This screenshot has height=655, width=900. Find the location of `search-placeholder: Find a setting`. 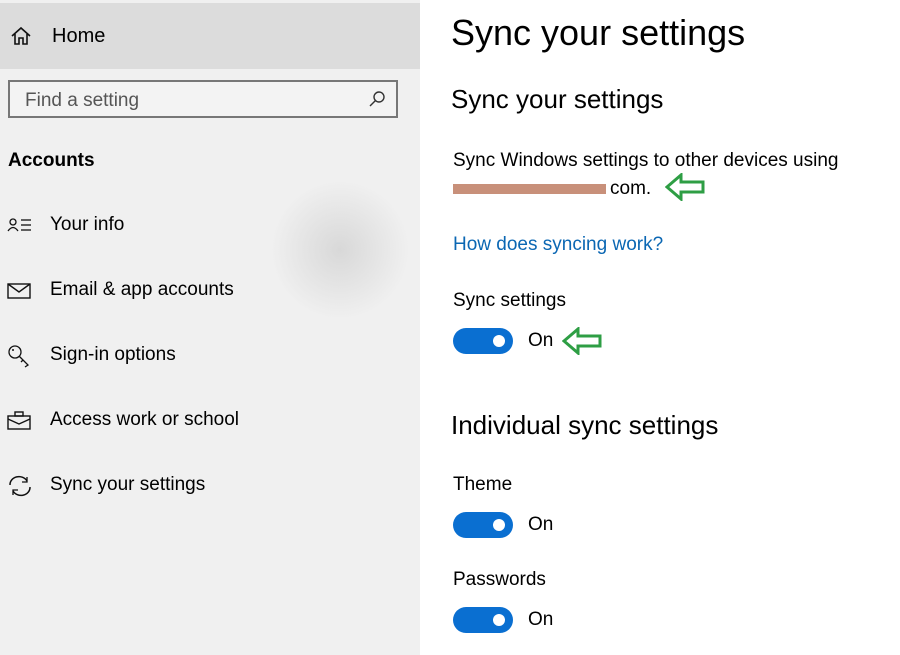

search-placeholder: Find a setting is located at coordinates (82, 100).